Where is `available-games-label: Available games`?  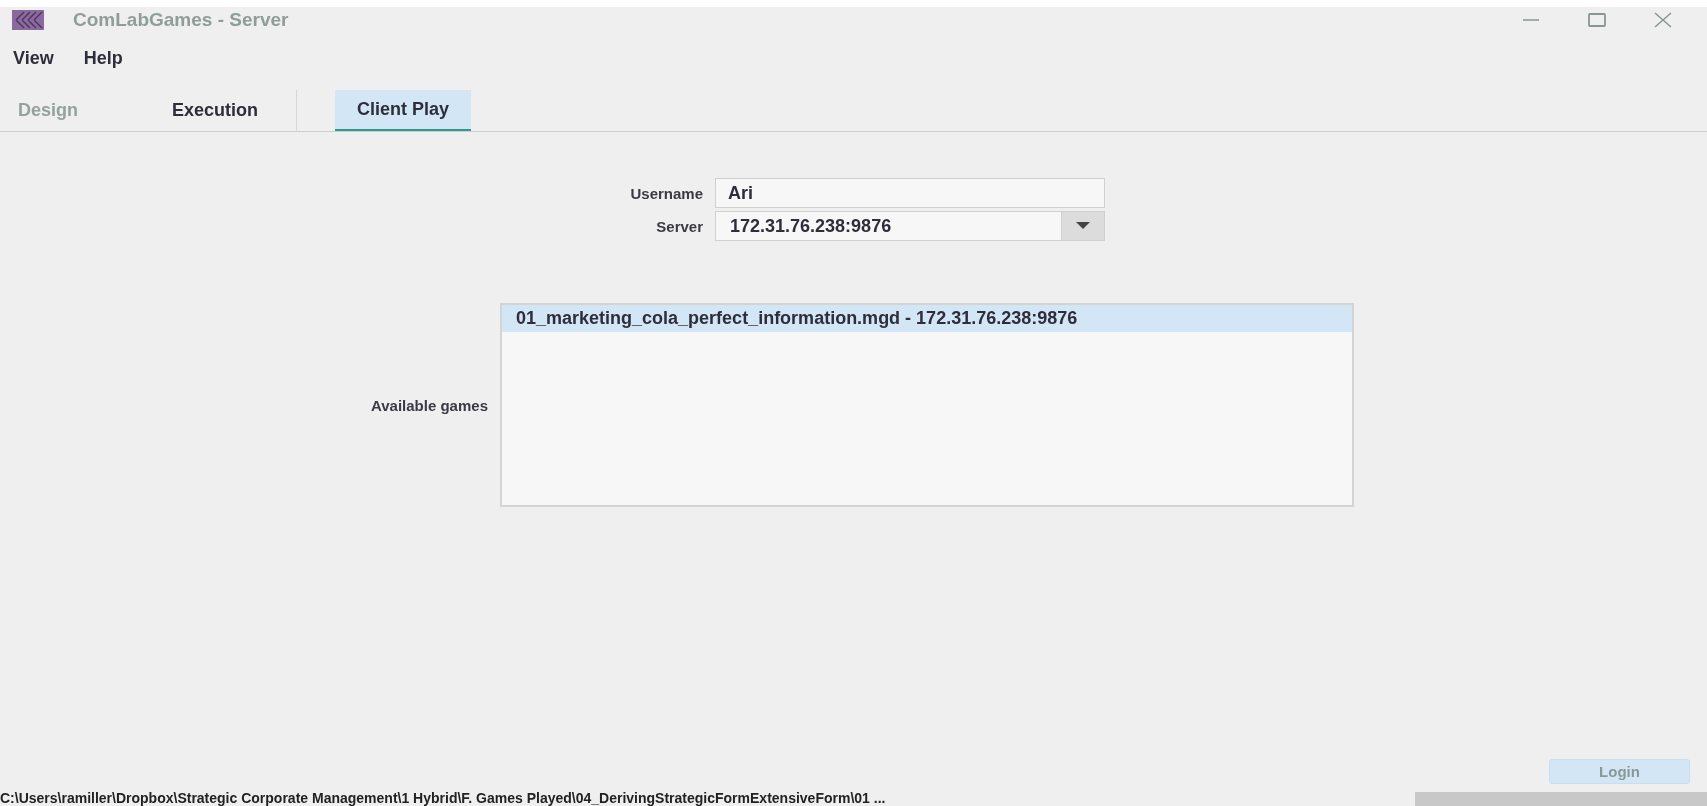
available-games-label: Available games is located at coordinates (429, 405).